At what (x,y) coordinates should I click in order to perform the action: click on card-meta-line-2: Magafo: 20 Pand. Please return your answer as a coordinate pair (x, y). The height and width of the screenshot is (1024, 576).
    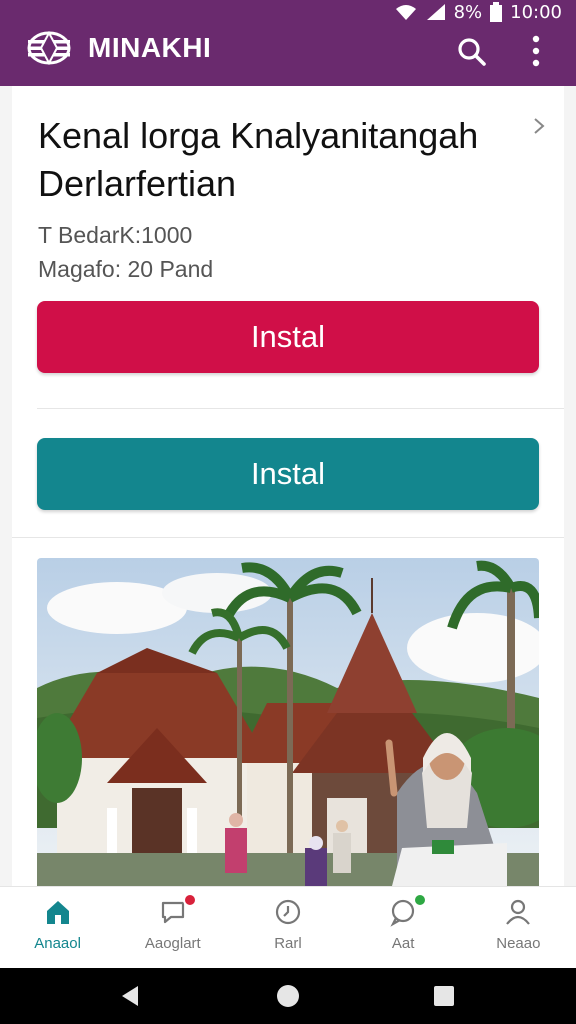
    Looking at the image, I should click on (126, 269).